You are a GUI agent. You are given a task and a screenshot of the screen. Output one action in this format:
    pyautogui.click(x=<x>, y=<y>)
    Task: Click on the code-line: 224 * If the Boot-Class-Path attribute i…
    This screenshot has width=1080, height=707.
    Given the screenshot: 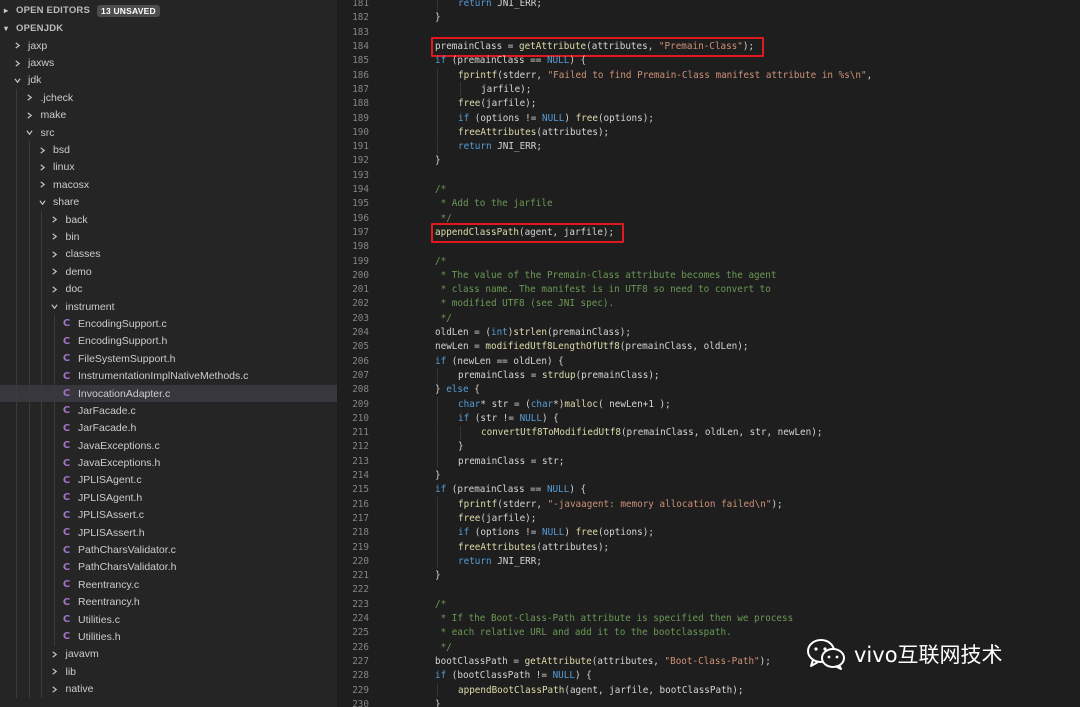 What is the action you would take?
    pyautogui.click(x=709, y=618)
    